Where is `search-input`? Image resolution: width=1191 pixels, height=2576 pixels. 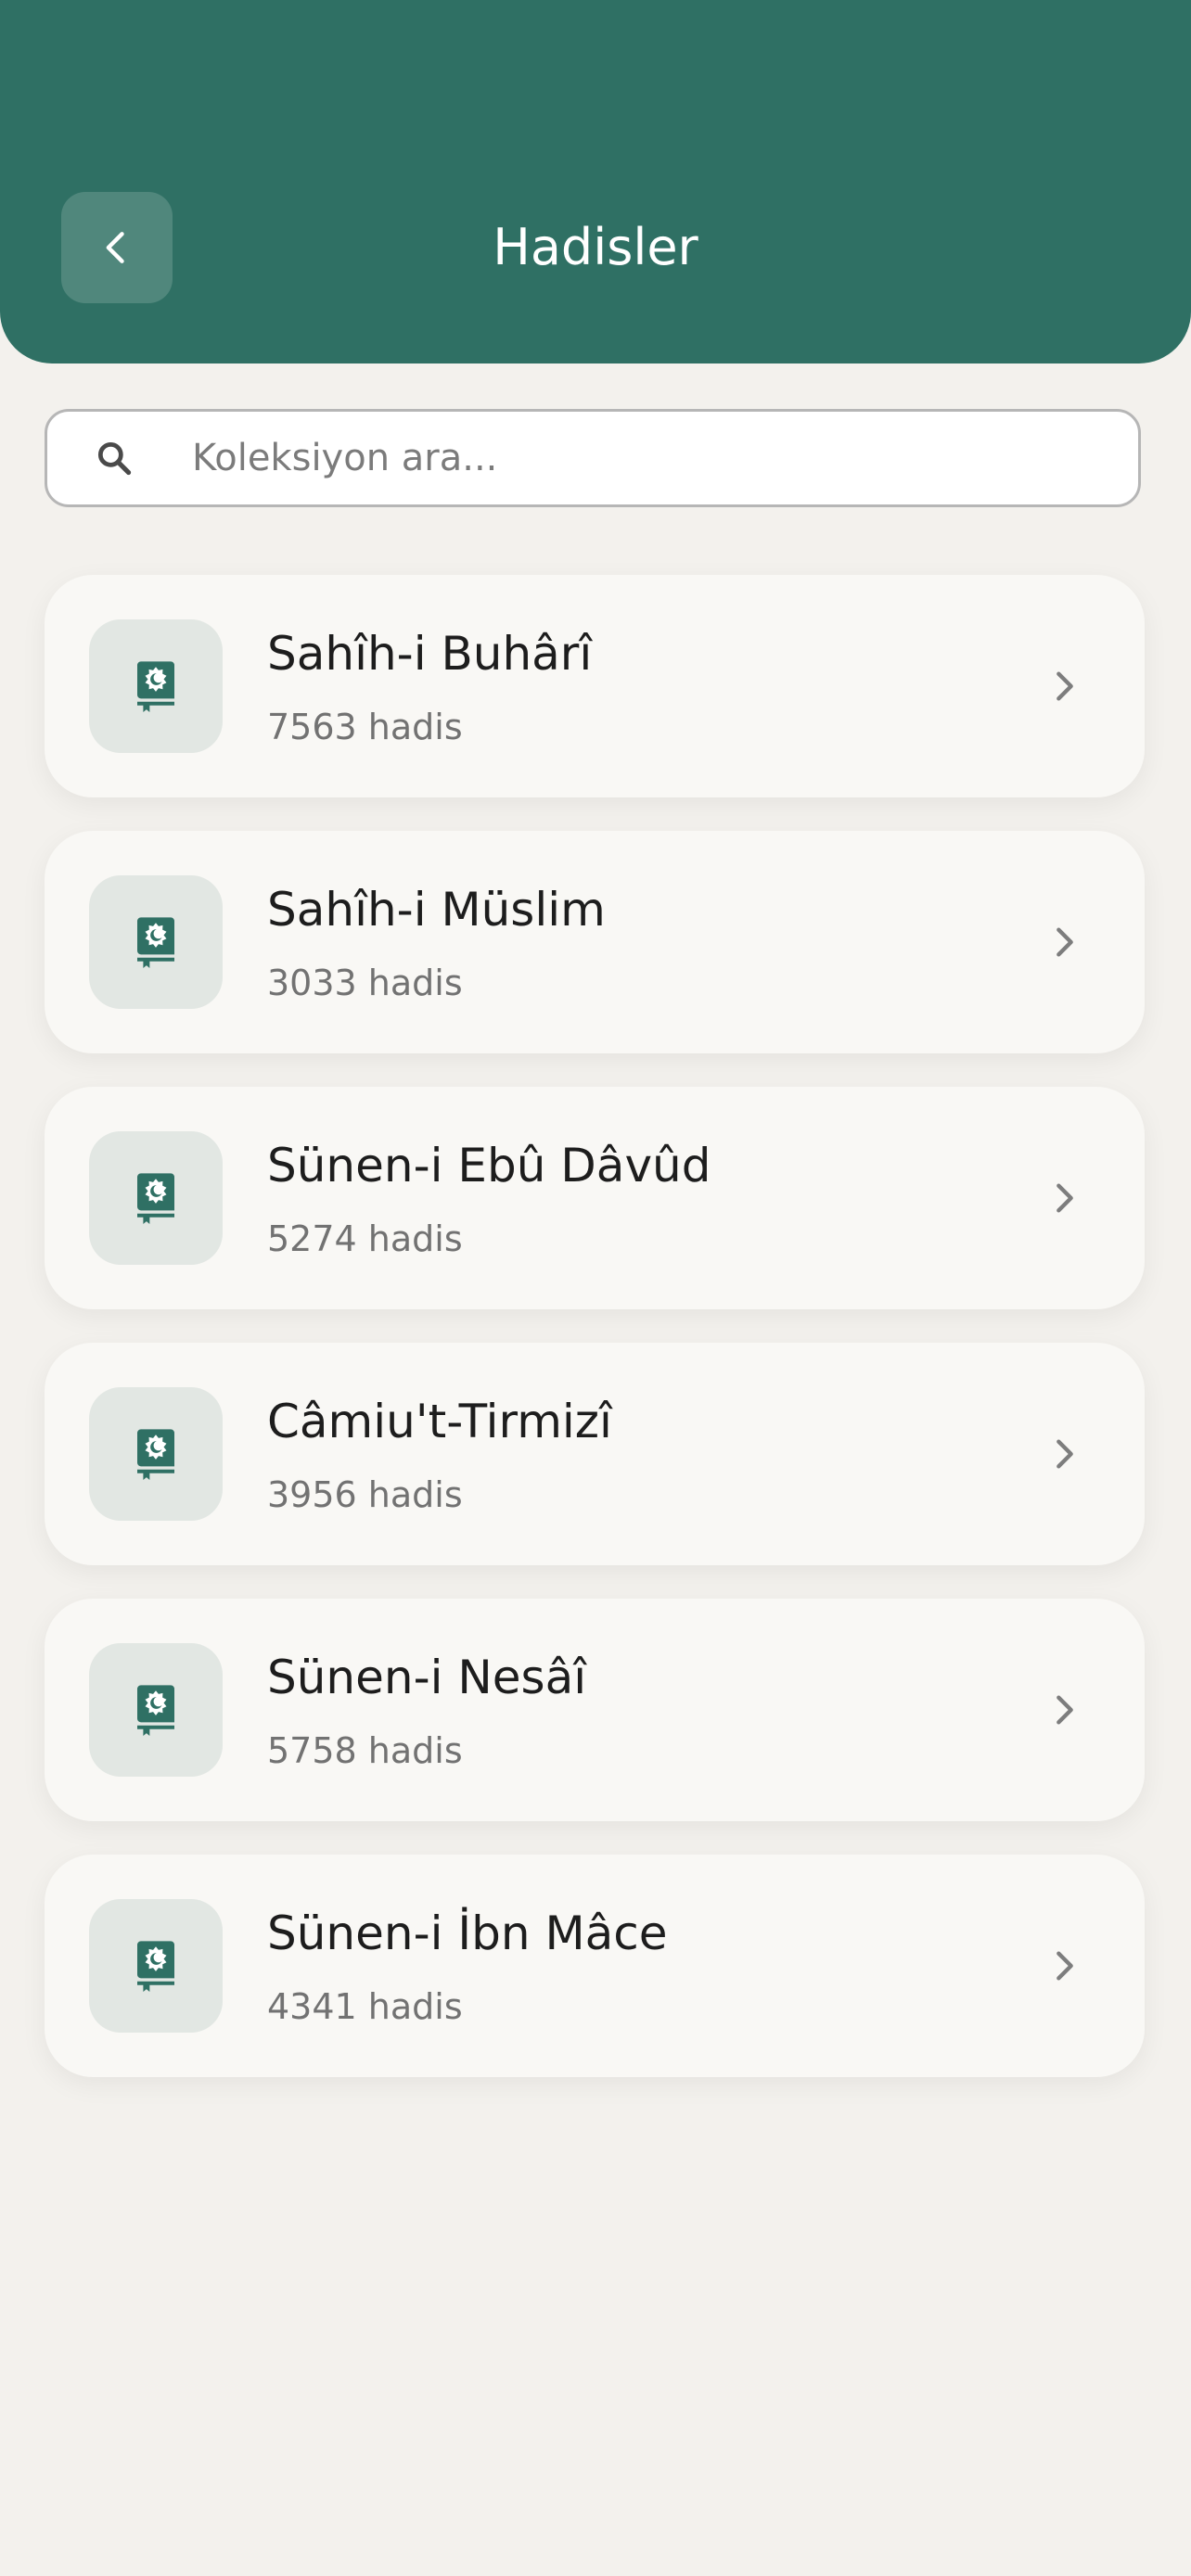
search-input is located at coordinates (647, 458).